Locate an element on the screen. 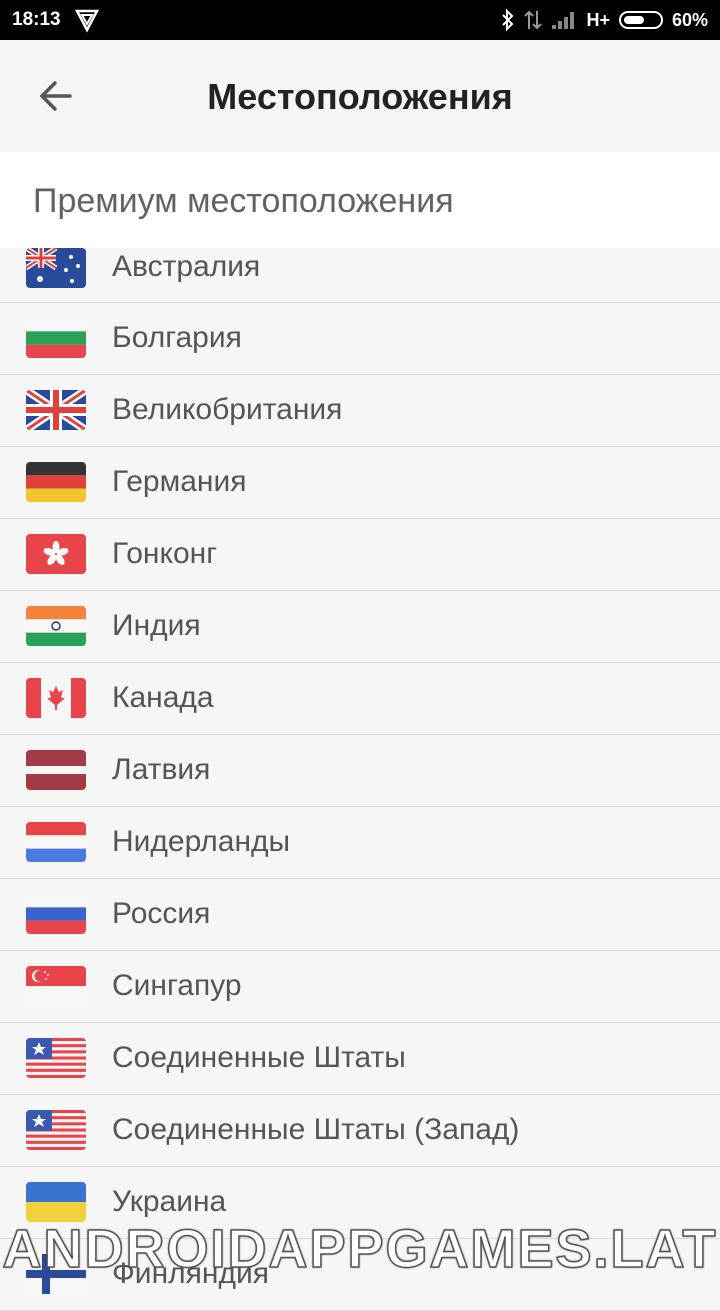  flag-singapore-icon is located at coordinates (56, 986).